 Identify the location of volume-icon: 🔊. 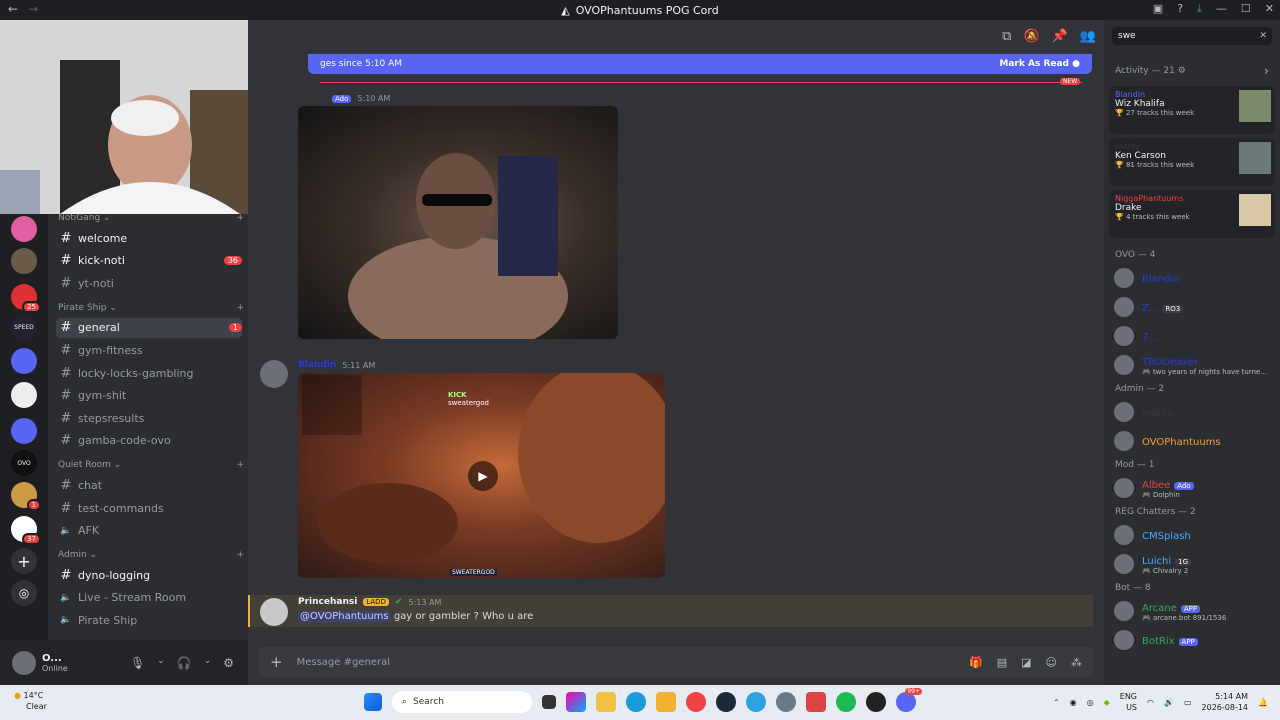
(1169, 702).